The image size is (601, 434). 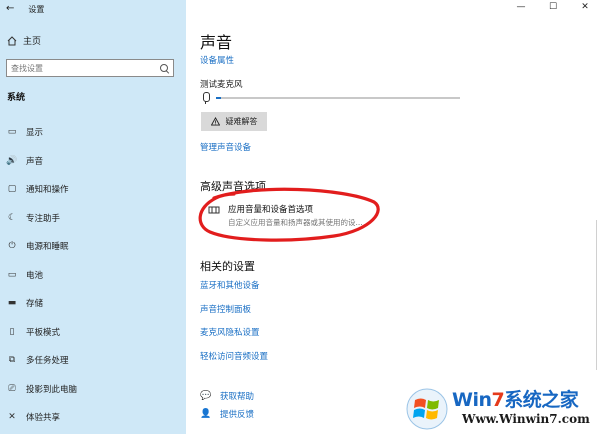 I want to click on troubleshoot-button: 疑难解答, so click(x=234, y=121).